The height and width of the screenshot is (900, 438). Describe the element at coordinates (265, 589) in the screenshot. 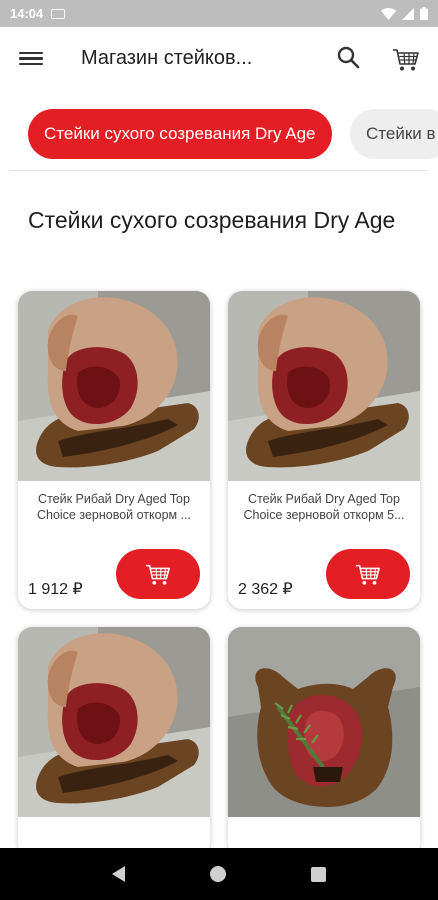

I see `product-price: 2 362 ₽` at that location.